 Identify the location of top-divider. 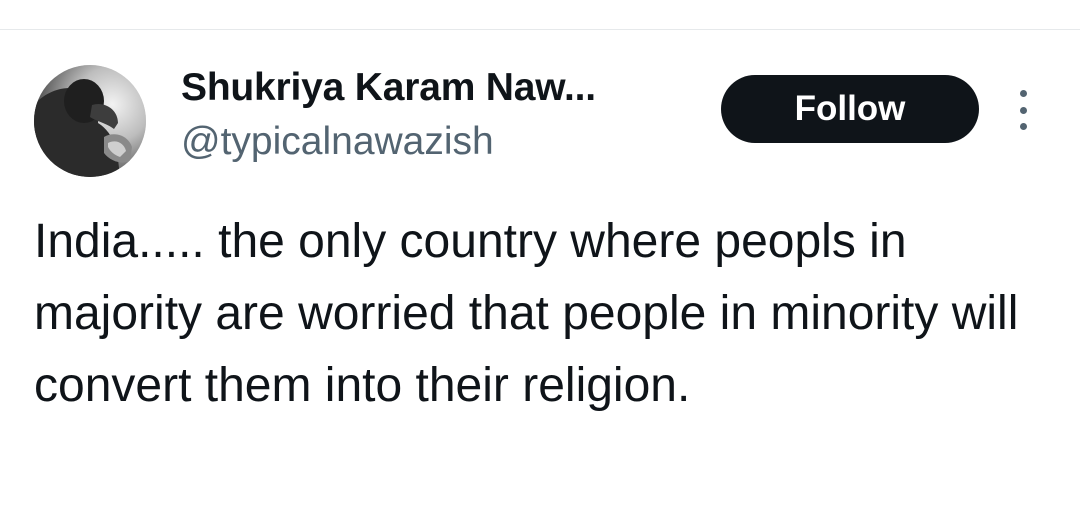
(540, 29).